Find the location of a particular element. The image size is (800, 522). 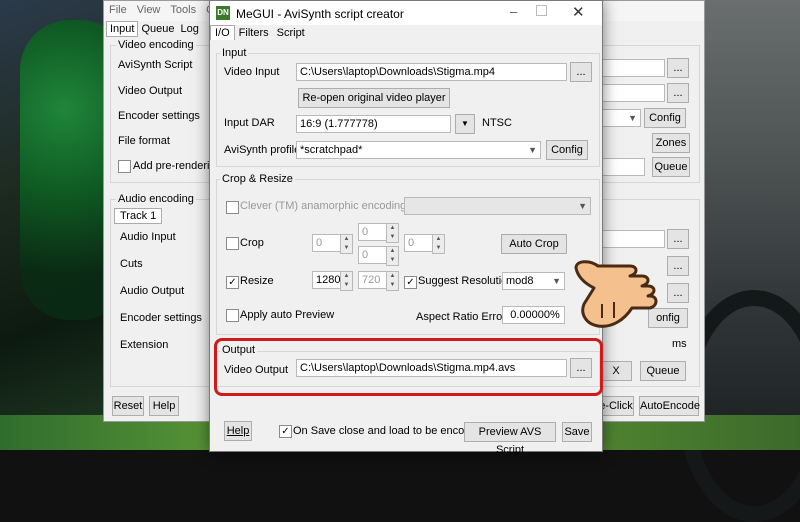

clever-anamorphic-checkbox is located at coordinates (232, 207).